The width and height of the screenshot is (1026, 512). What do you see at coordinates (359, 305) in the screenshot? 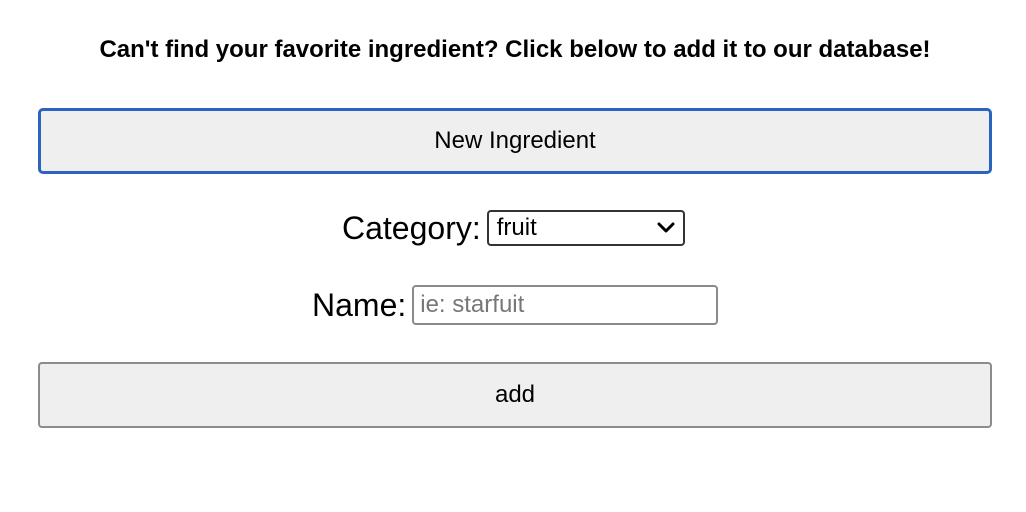
I see `name-label: Name:` at bounding box center [359, 305].